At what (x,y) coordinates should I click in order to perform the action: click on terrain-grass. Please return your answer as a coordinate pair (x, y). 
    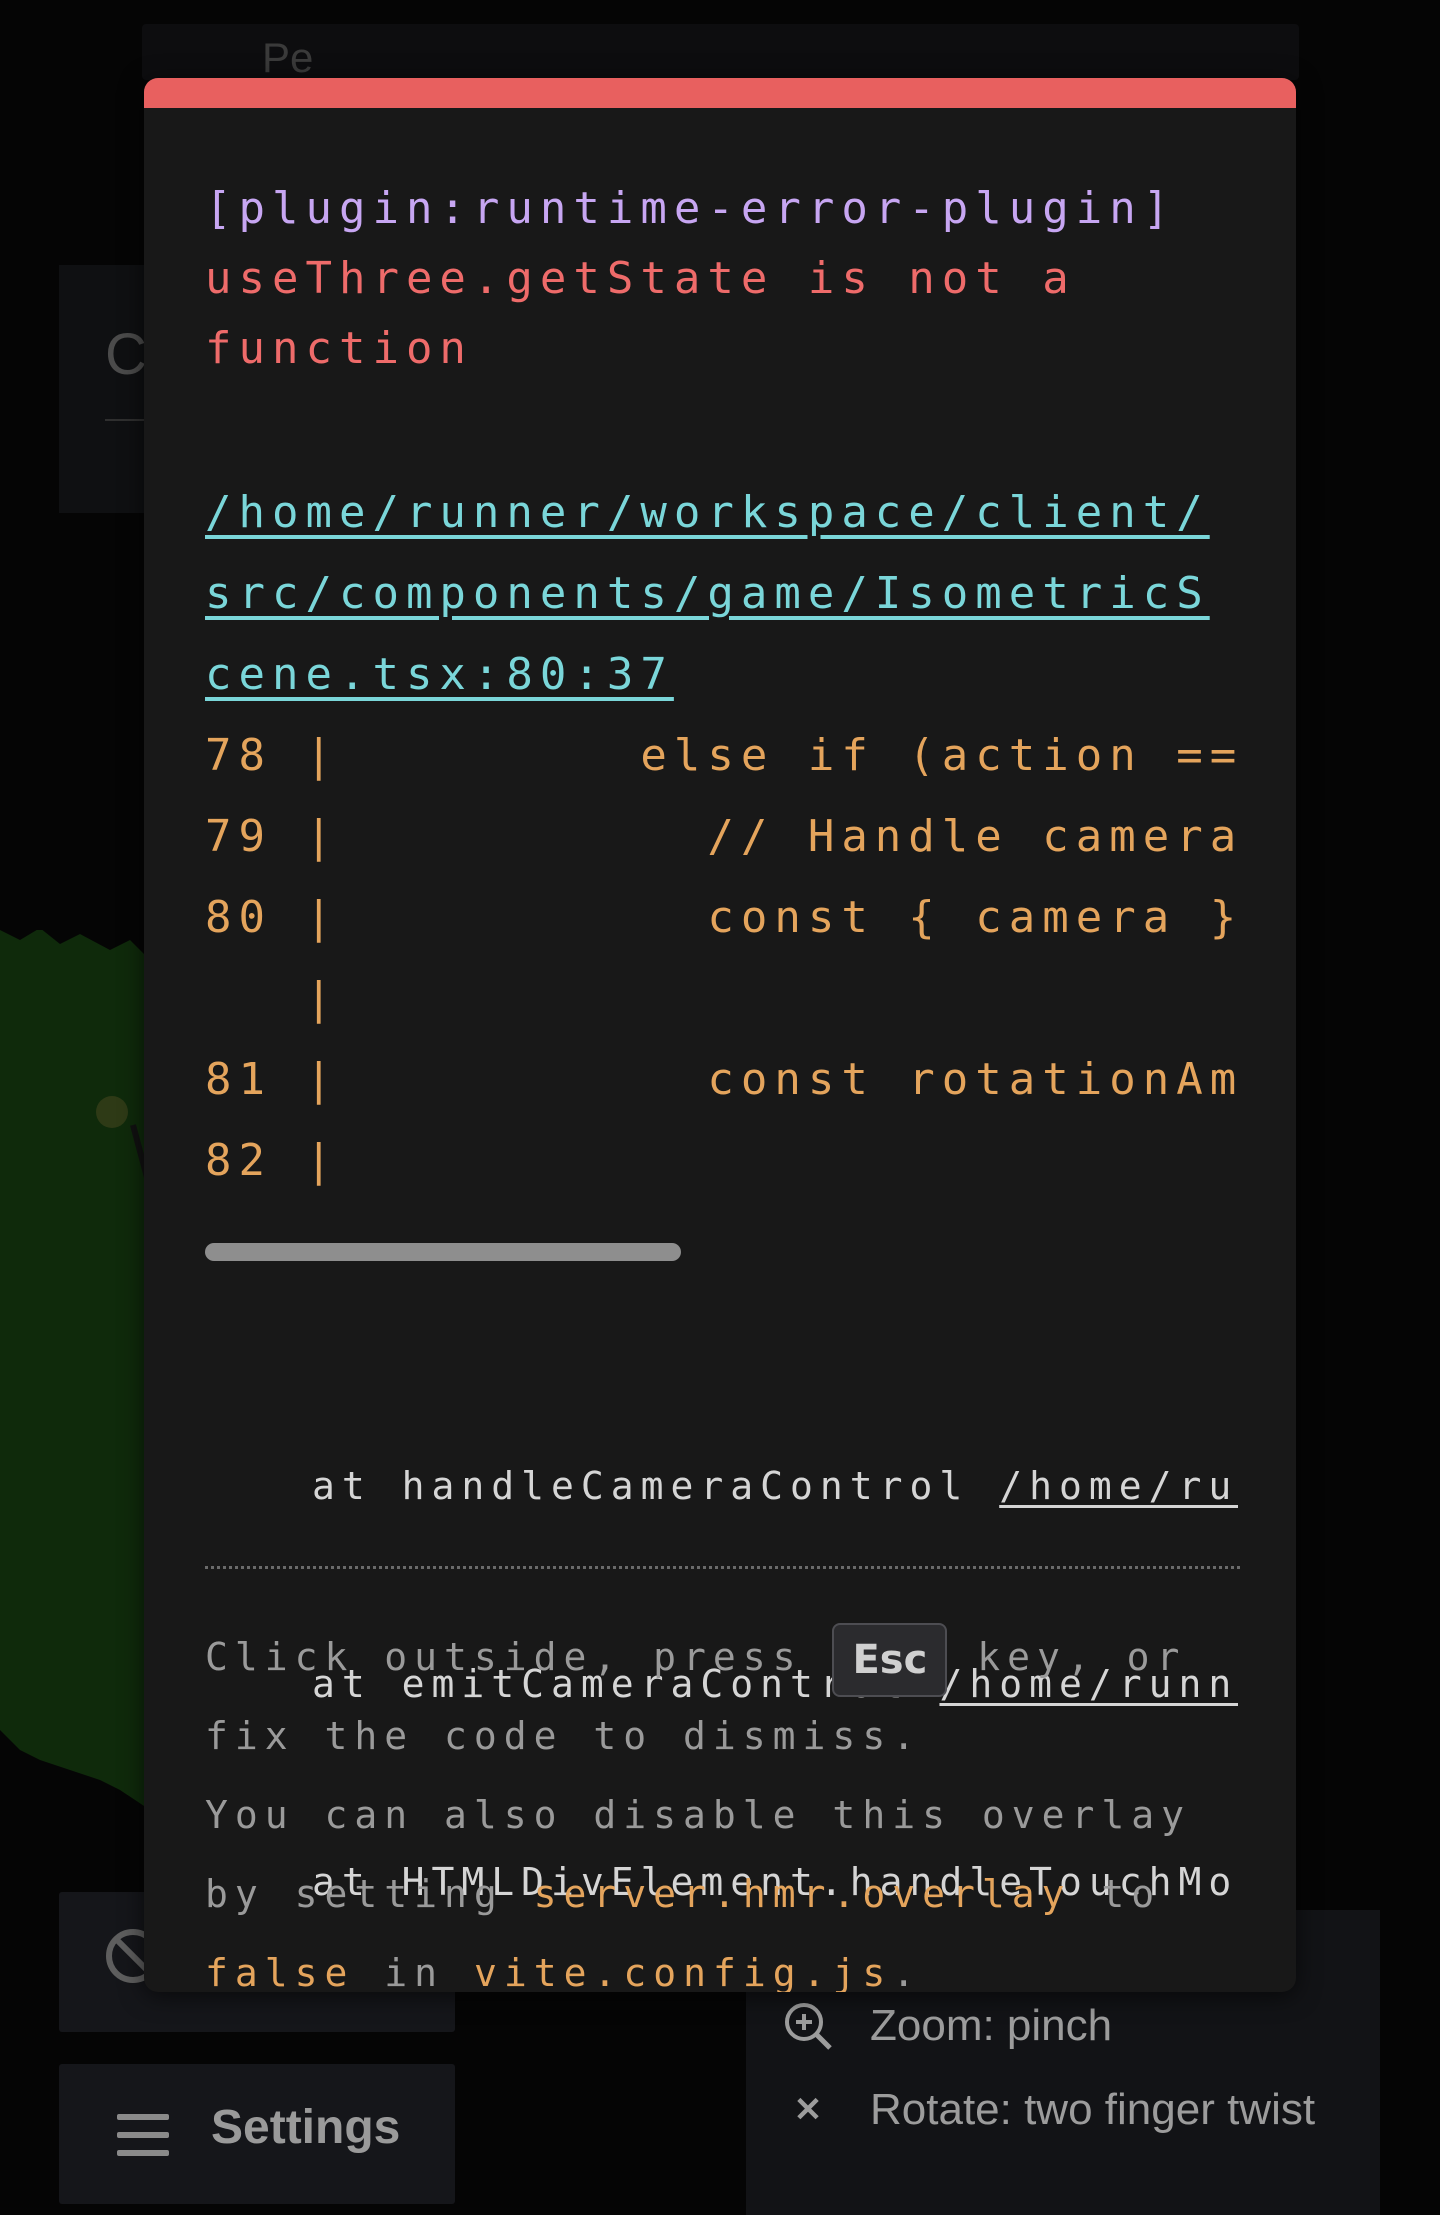
    Looking at the image, I should click on (75, 1370).